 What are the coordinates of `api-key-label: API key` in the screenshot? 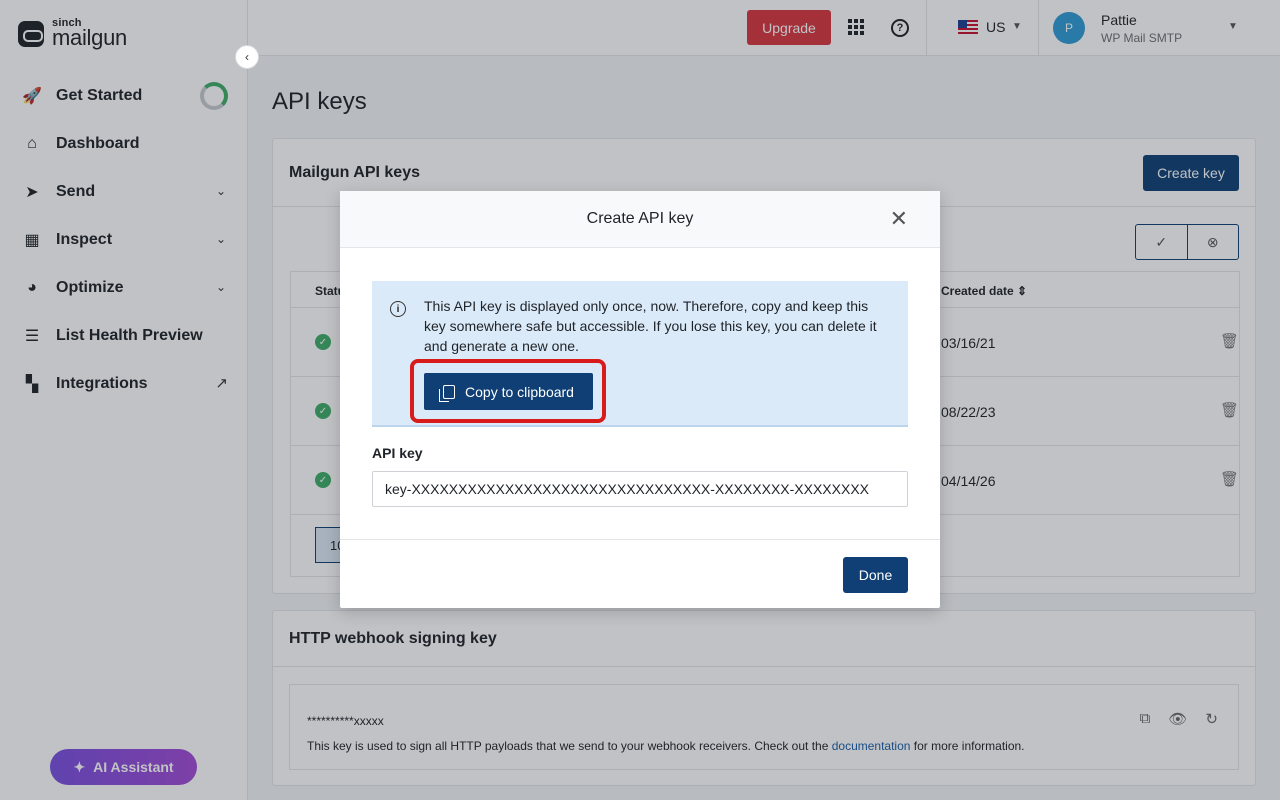 It's located at (397, 453).